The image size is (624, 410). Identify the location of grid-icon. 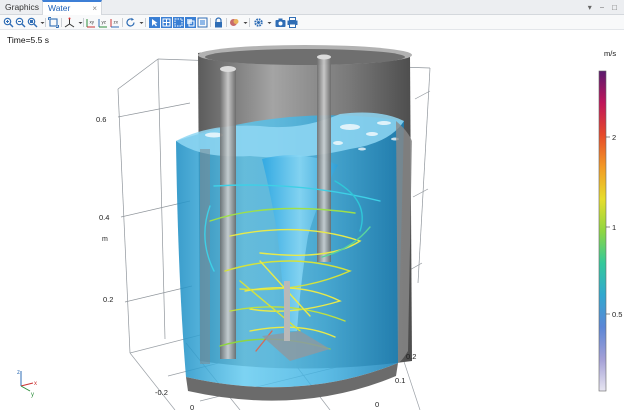
(166, 22).